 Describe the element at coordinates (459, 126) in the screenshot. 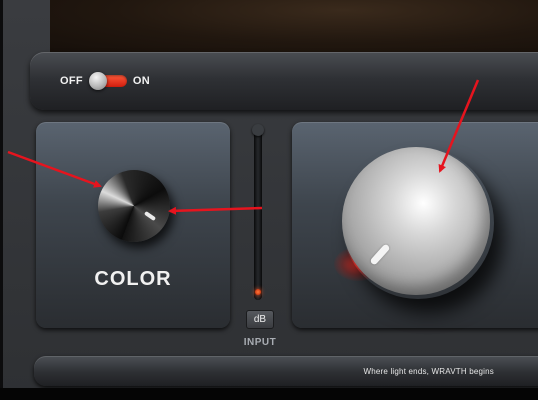

I see `arrow-to-main-knob` at that location.